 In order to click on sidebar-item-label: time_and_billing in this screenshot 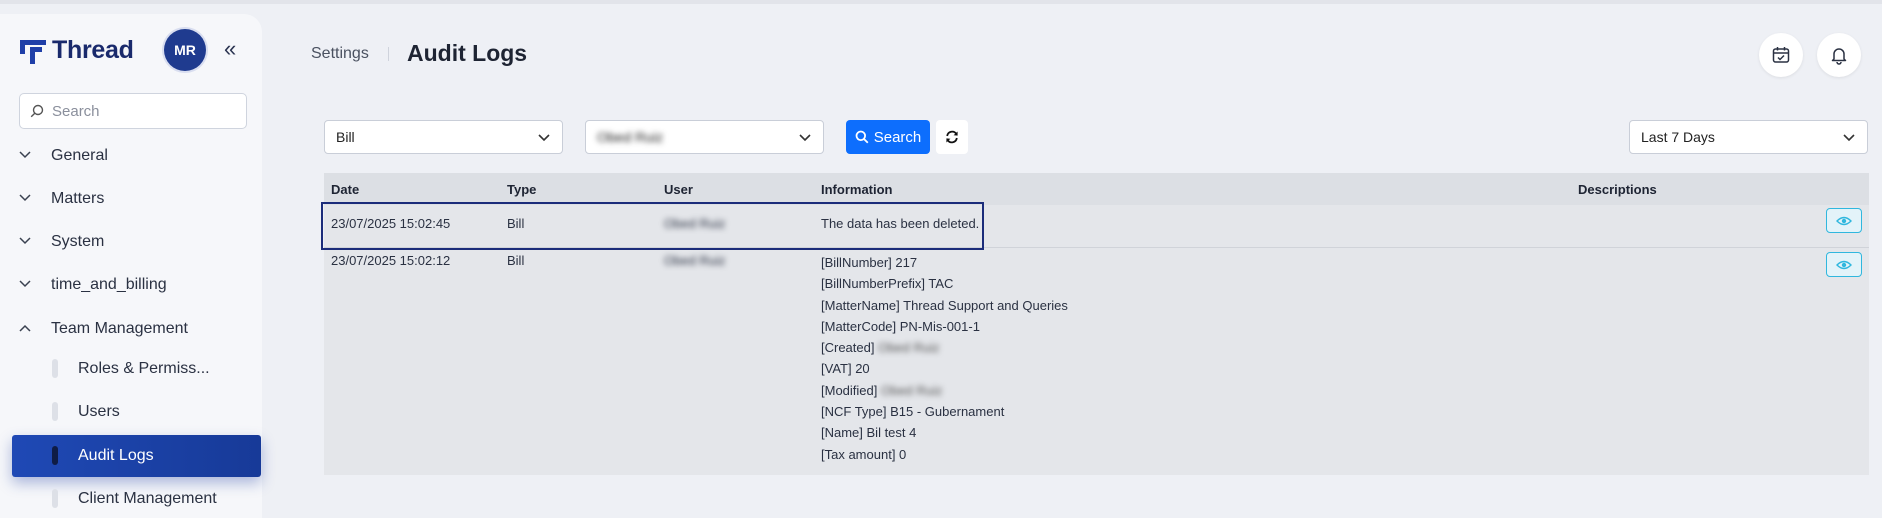, I will do `click(109, 284)`.